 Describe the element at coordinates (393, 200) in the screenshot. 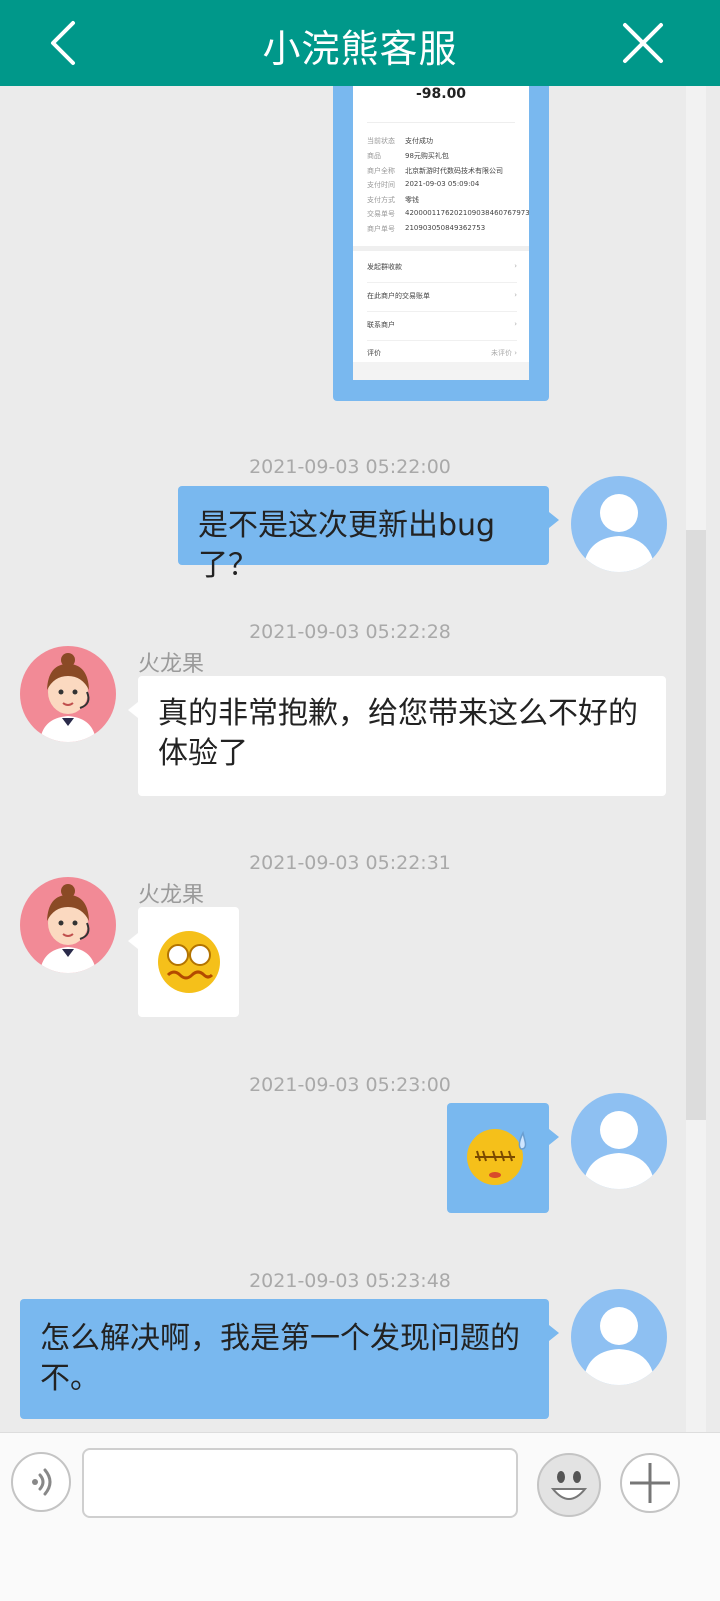

I see `receipt-row: 支付方式 零钱` at that location.